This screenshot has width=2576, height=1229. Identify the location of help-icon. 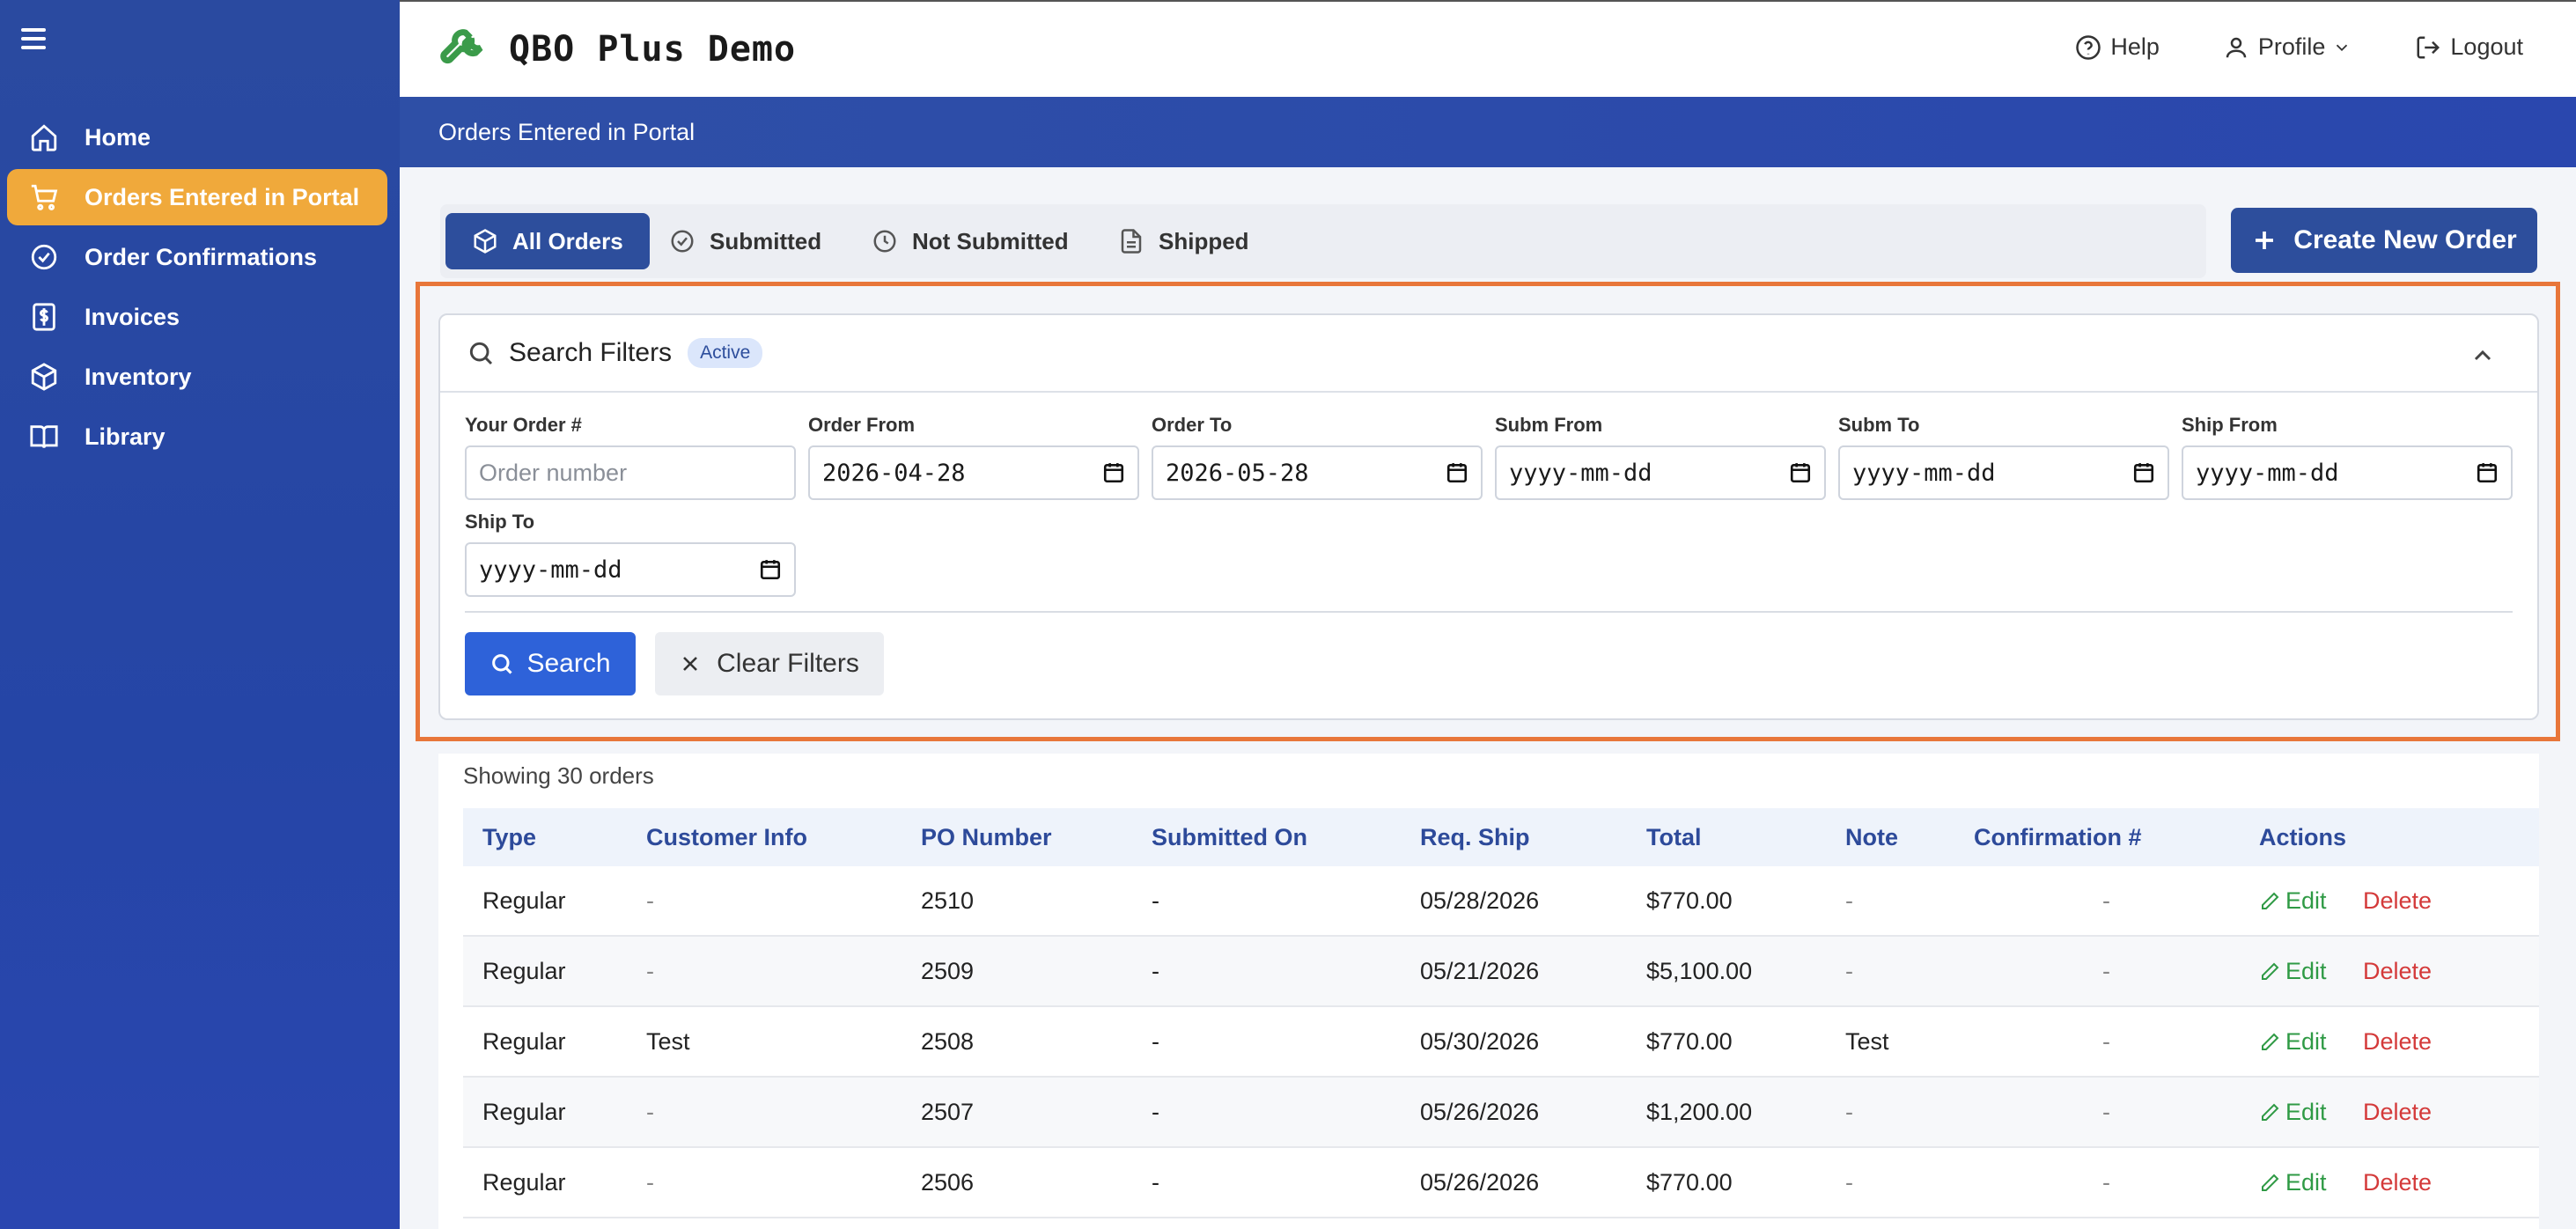
(2089, 47).